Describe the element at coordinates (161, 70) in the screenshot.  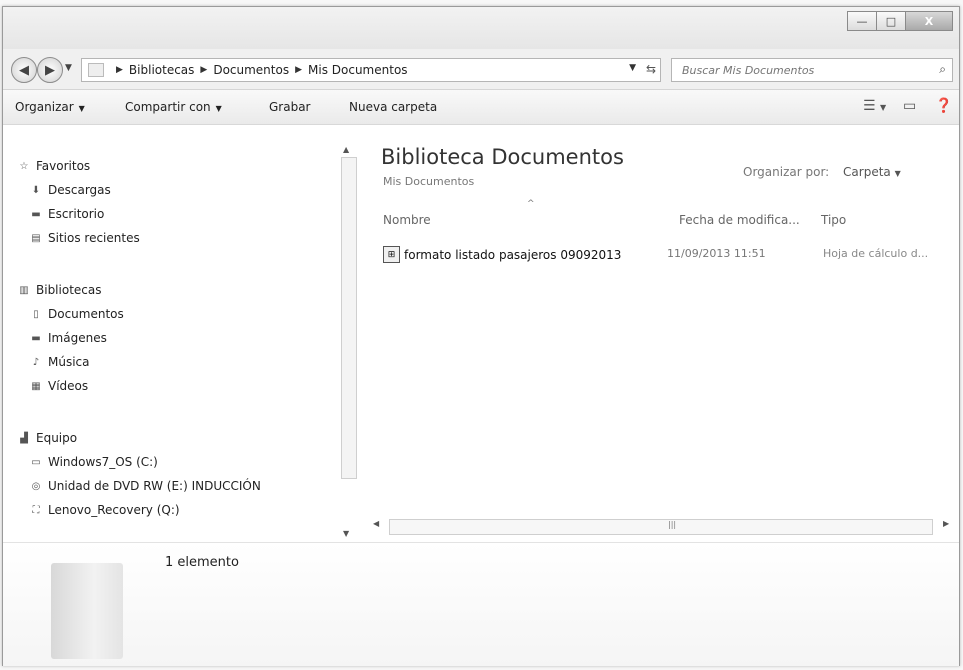
I see `breadcrumb-bibliotecas: Bibliotecas` at that location.